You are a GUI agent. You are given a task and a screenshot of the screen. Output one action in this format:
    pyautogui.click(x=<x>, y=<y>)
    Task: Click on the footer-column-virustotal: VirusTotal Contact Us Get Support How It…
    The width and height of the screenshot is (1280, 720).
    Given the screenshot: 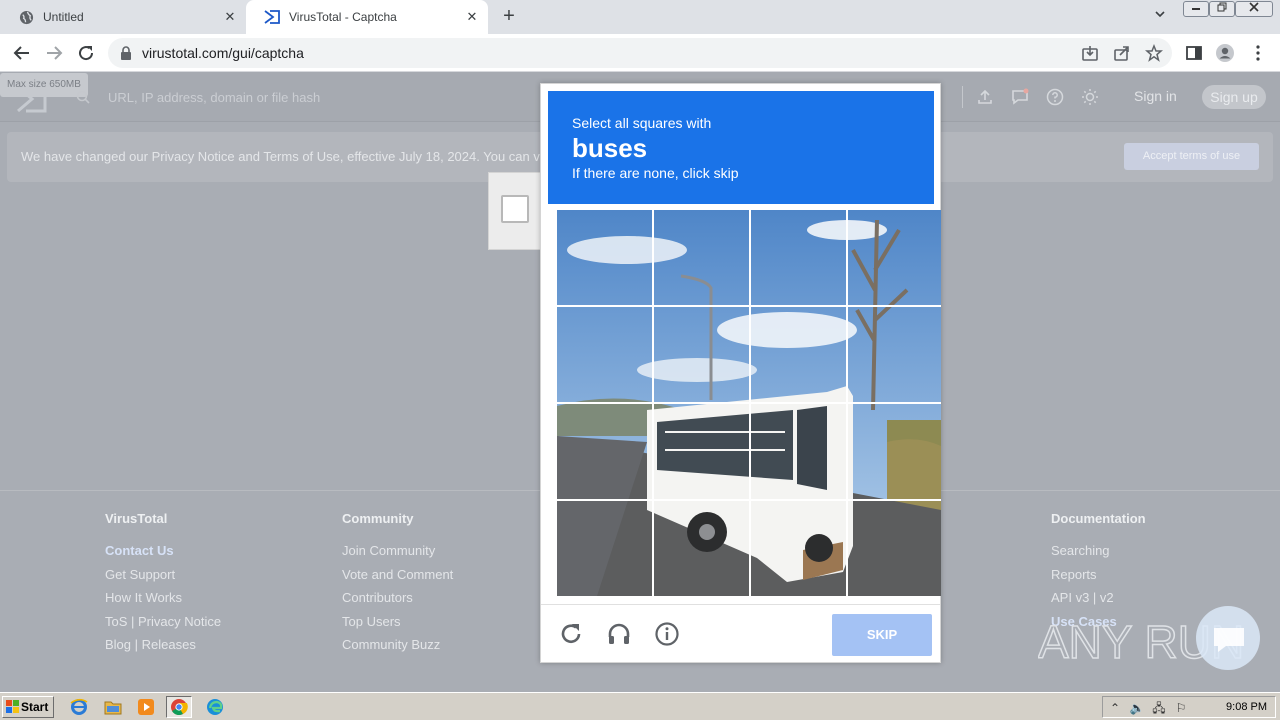 What is the action you would take?
    pyautogui.click(x=163, y=586)
    